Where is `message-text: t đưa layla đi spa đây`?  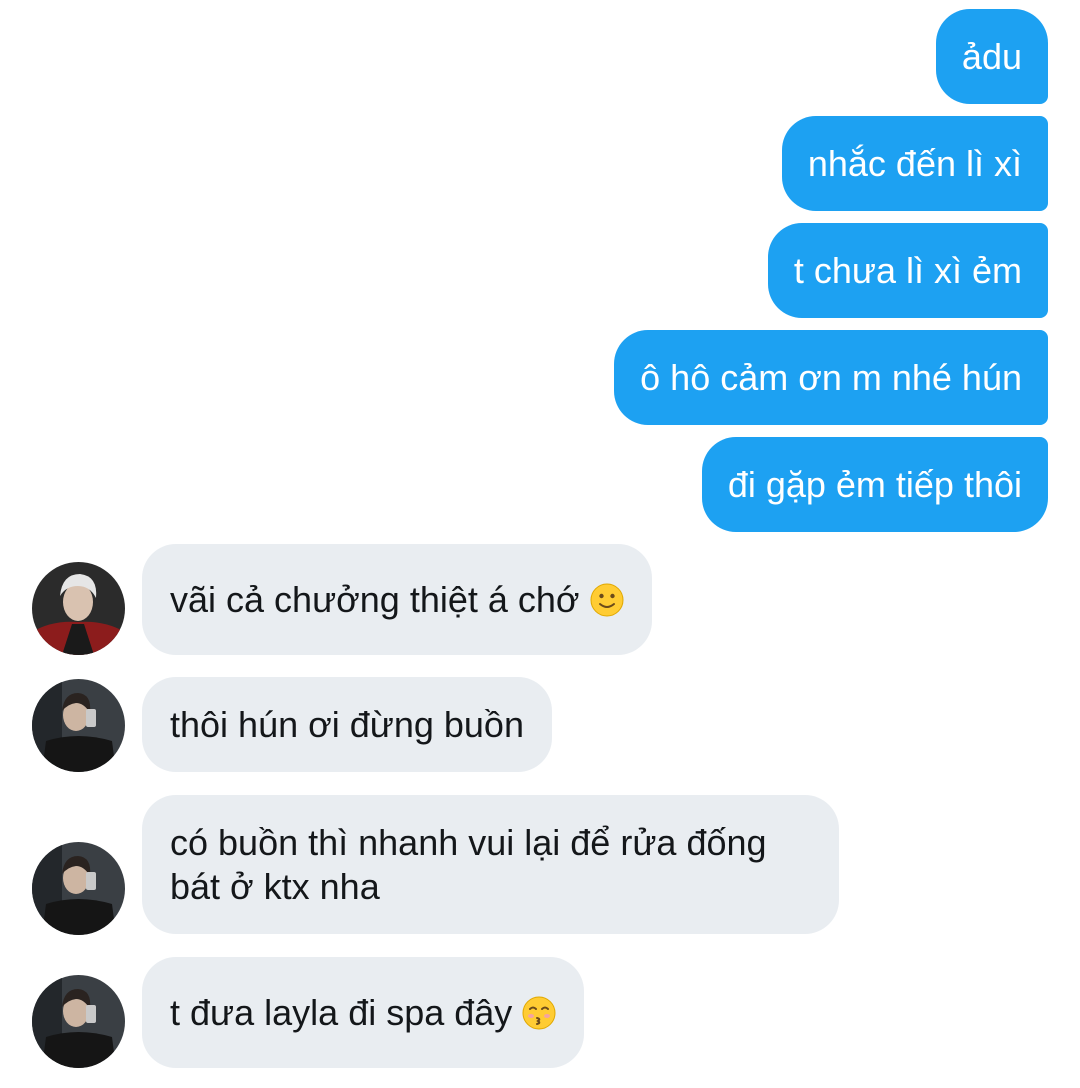
message-text: t đưa layla đi spa đây is located at coordinates (341, 1012).